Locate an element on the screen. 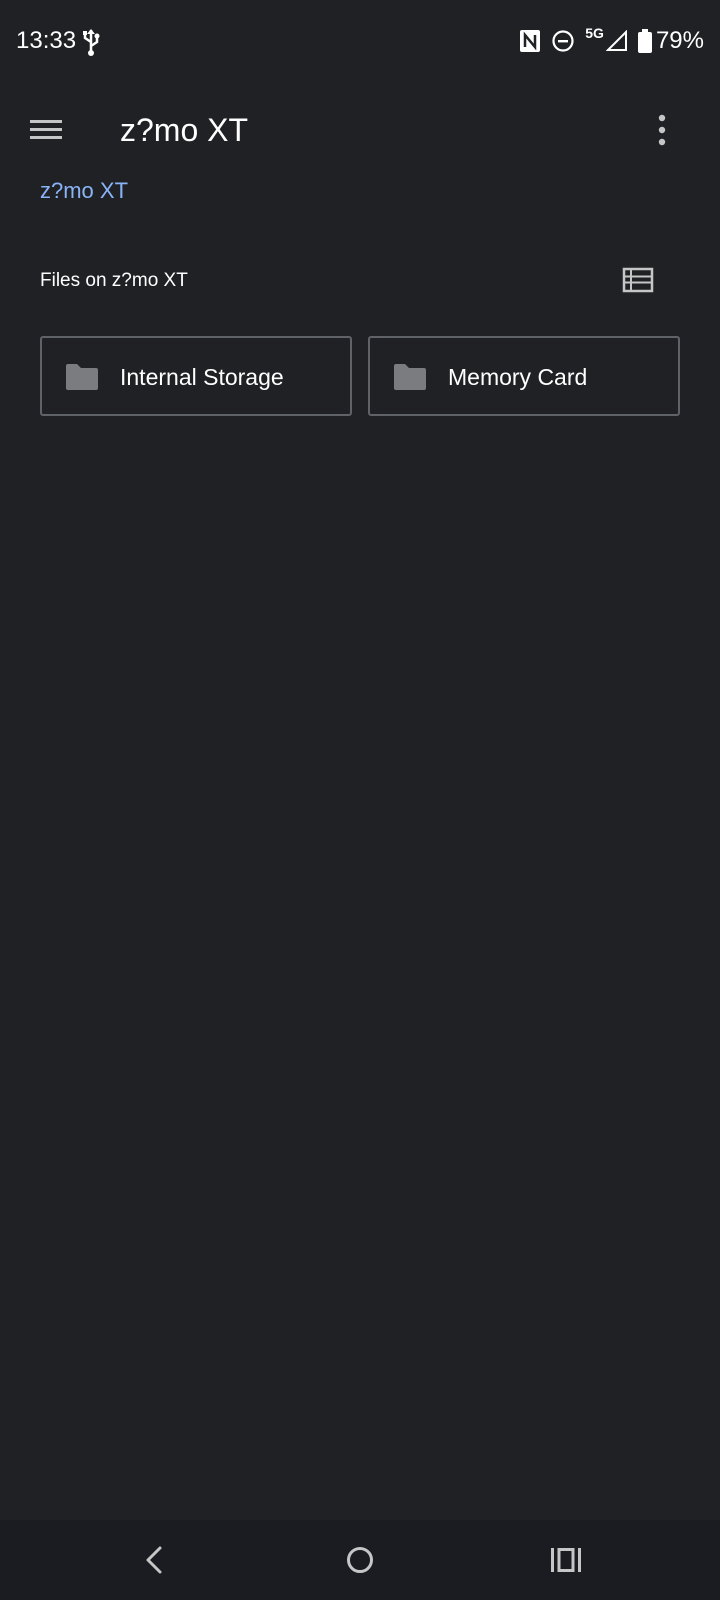 The width and height of the screenshot is (720, 1600). storage-memory-card: Memory Card is located at coordinates (524, 376).